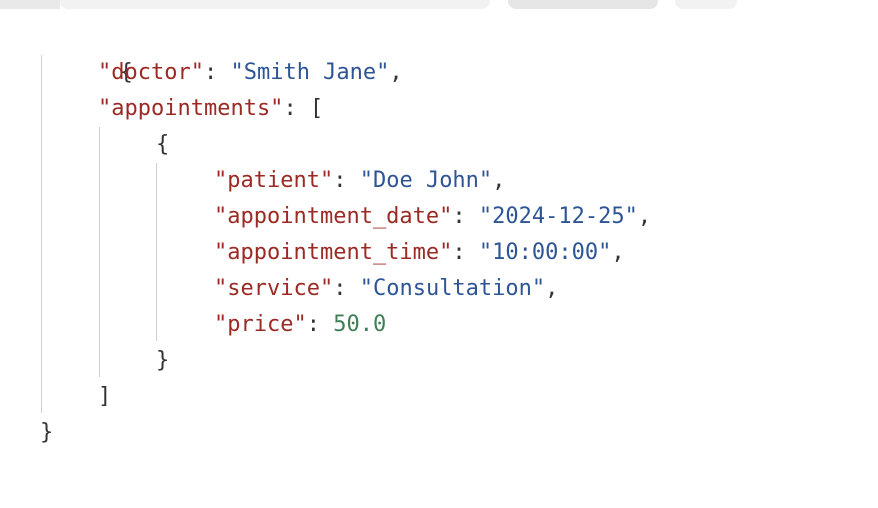 Image resolution: width=878 pixels, height=508 pixels. I want to click on price-value: 50.0, so click(360, 324).